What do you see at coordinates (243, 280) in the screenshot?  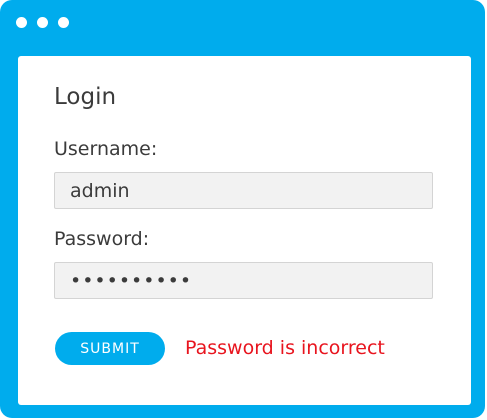 I see `password-input` at bounding box center [243, 280].